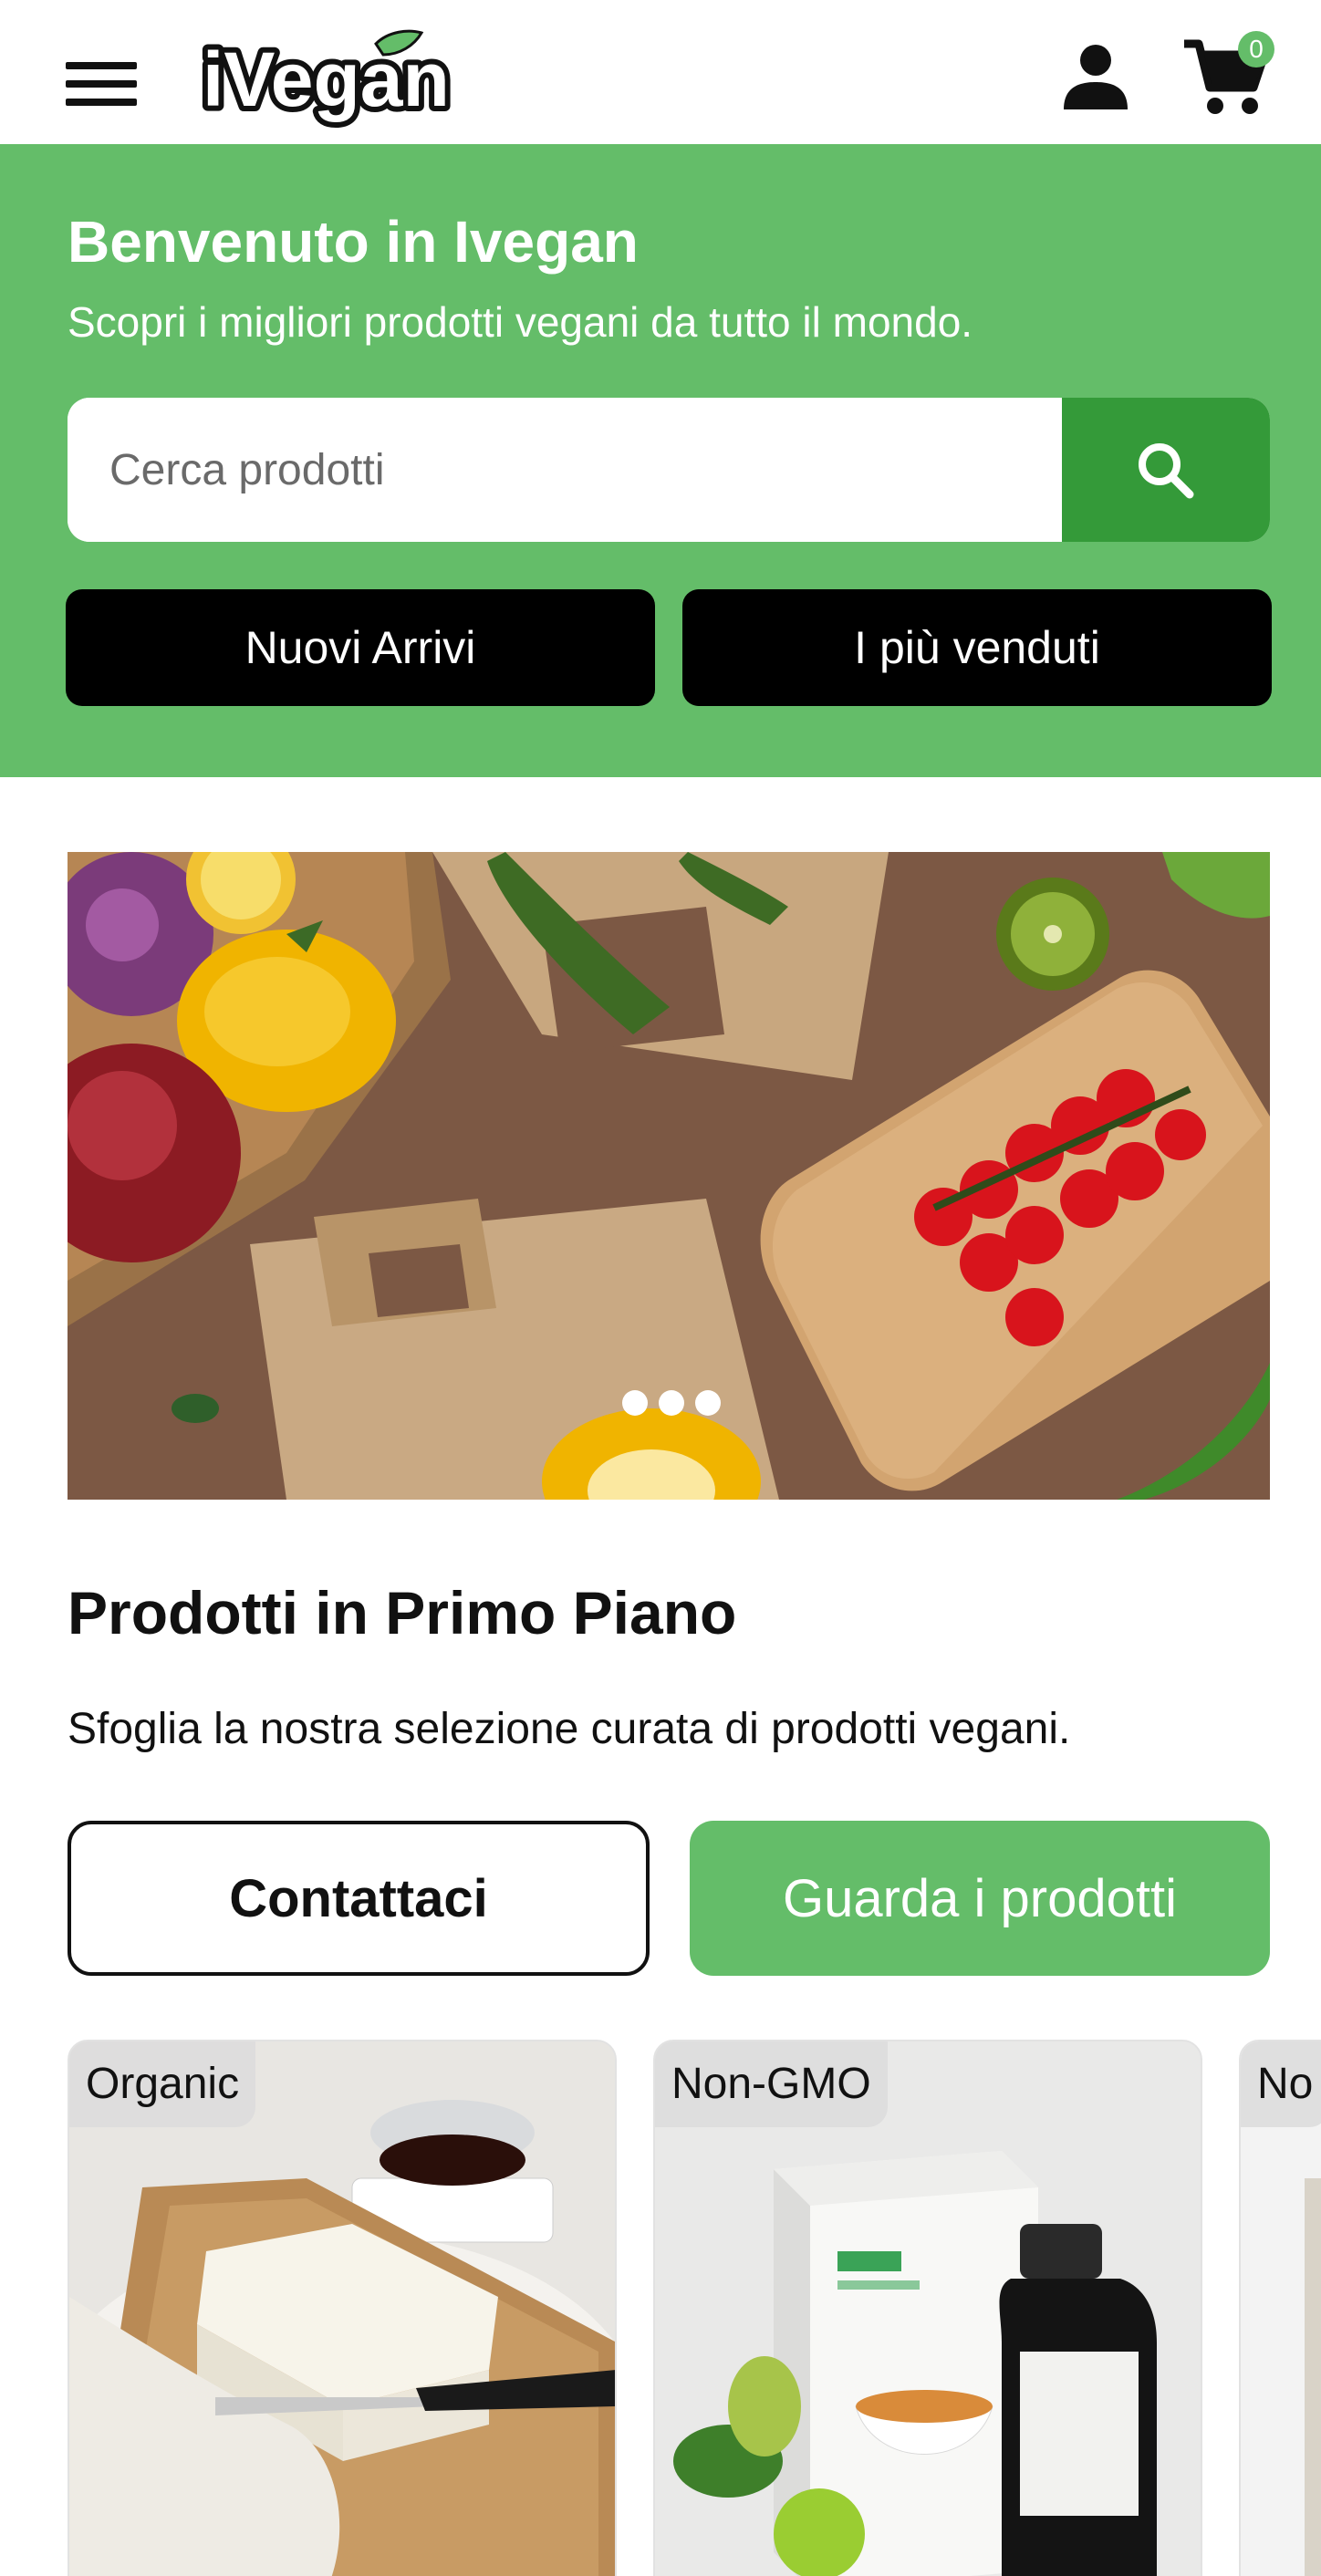 The height and width of the screenshot is (2576, 1321). Describe the element at coordinates (772, 2084) in the screenshot. I see `product-tag: Non-GMO` at that location.